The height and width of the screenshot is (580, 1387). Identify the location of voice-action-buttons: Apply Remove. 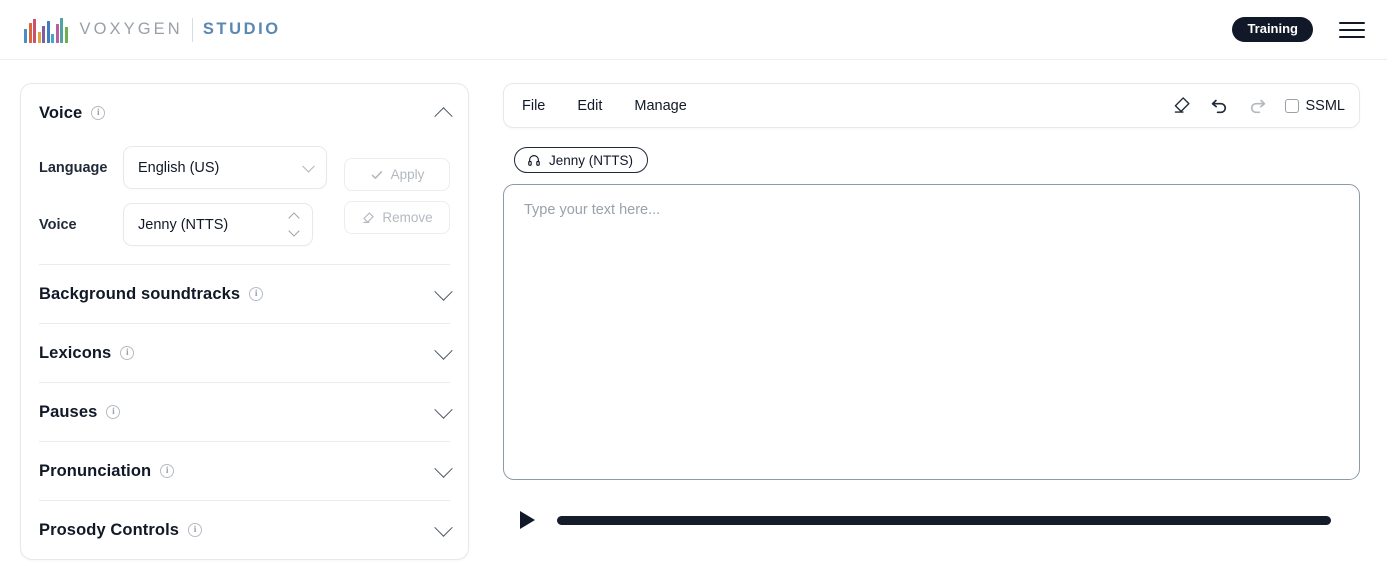
(397, 196).